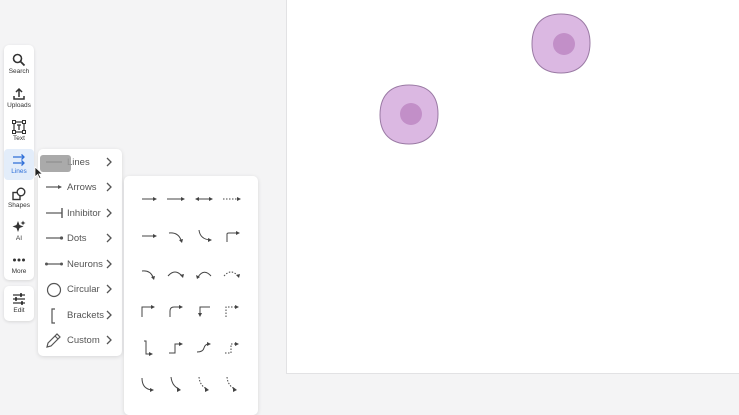 This screenshot has height=415, width=739. I want to click on more-dots-icon, so click(19, 260).